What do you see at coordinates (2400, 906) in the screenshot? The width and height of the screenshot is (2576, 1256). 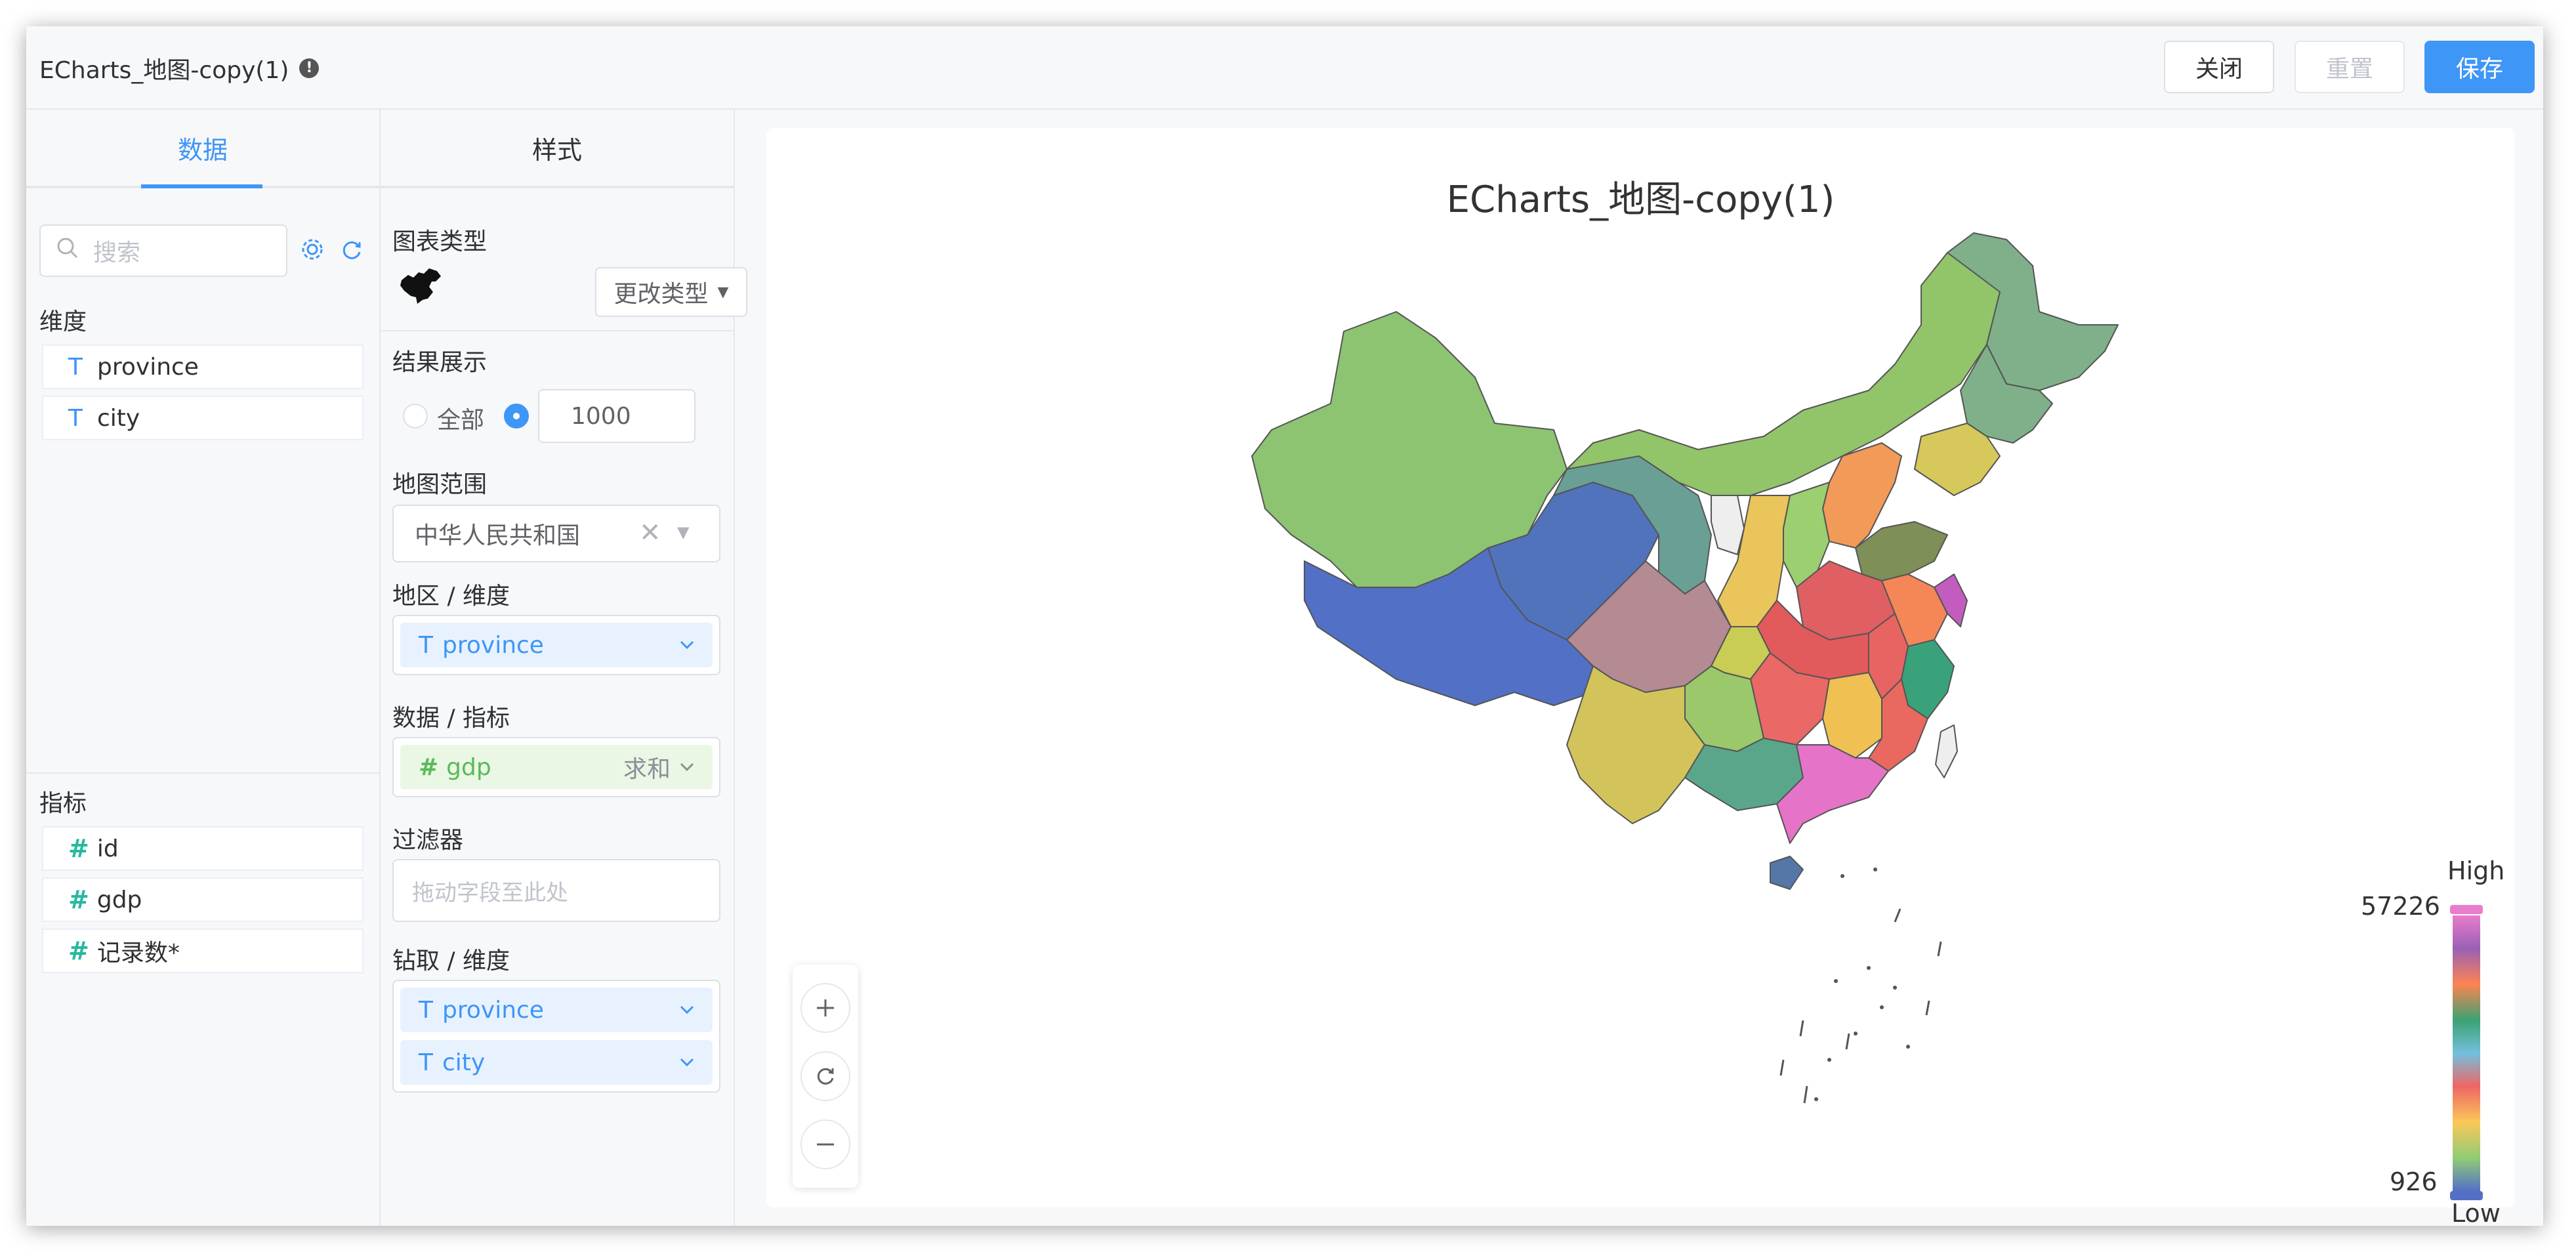 I see `visual-map-max-value: 57226` at bounding box center [2400, 906].